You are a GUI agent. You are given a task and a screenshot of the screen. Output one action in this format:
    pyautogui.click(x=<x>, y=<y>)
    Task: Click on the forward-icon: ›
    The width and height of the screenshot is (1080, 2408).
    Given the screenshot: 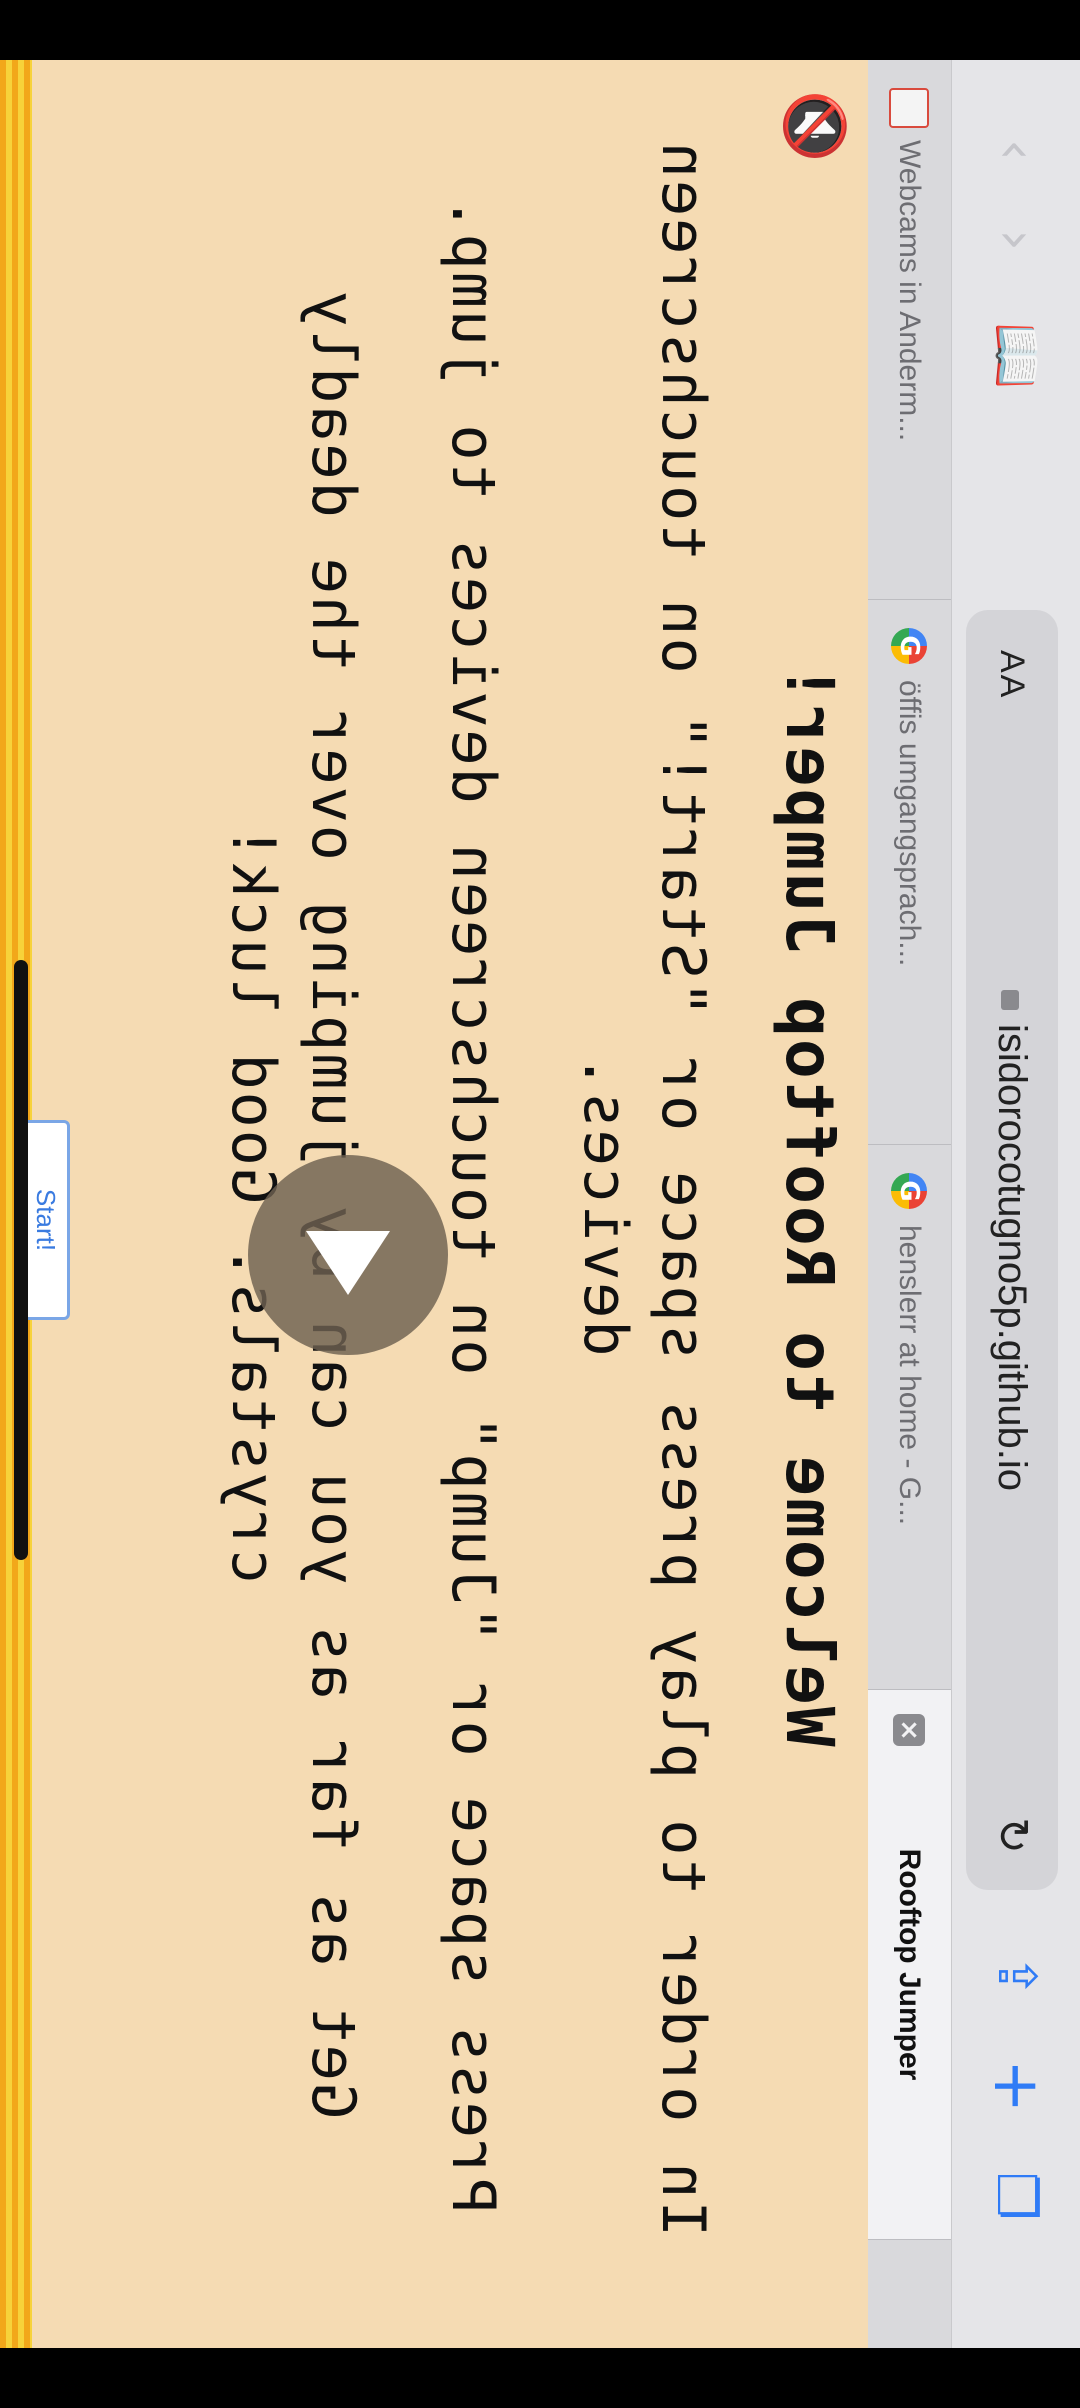 What is the action you would take?
    pyautogui.click(x=1016, y=240)
    